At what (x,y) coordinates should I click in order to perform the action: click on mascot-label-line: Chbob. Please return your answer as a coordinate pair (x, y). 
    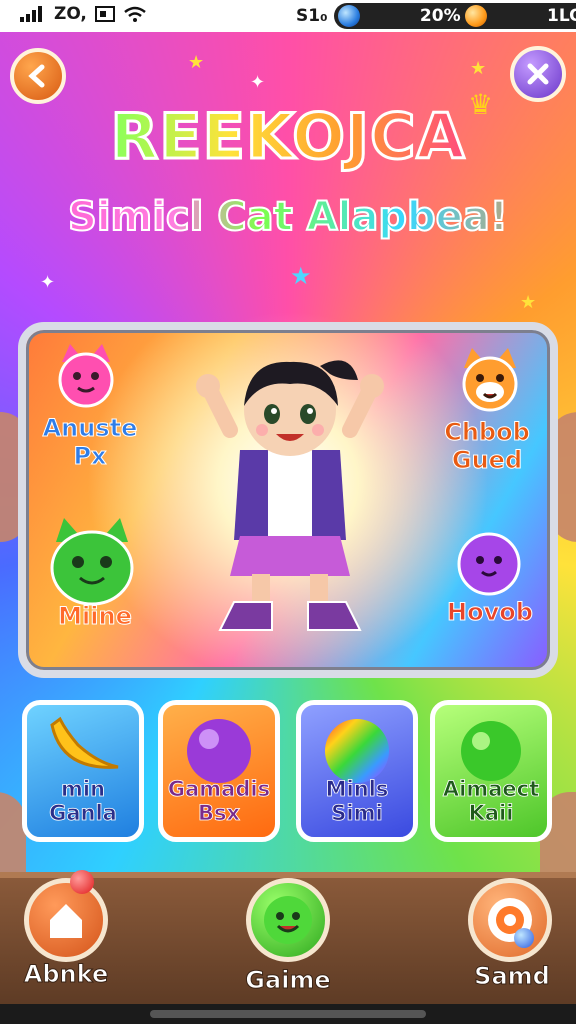
    Looking at the image, I should click on (487, 432).